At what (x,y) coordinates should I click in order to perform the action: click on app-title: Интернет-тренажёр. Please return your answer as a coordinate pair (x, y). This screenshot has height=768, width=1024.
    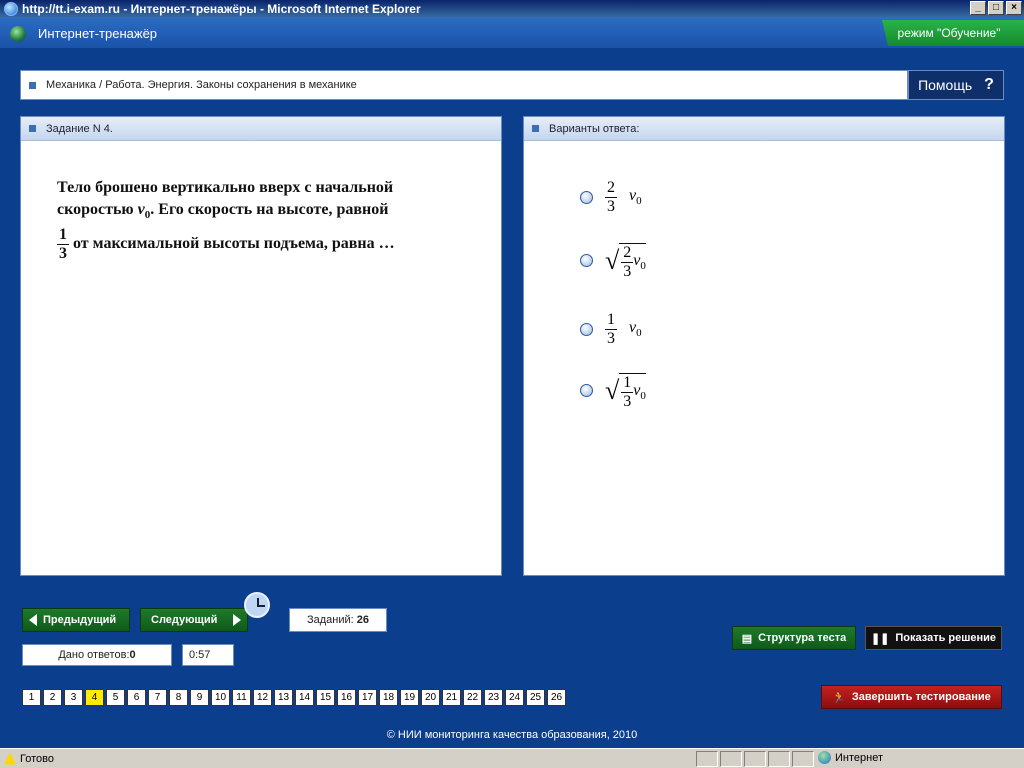
    Looking at the image, I should click on (98, 33).